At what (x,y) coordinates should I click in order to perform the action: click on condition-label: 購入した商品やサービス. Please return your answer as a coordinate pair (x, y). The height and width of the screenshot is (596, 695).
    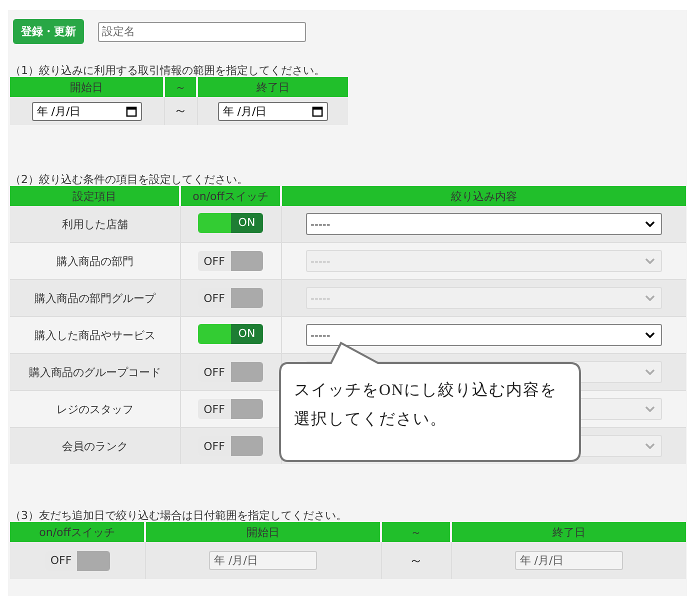
    Looking at the image, I should click on (95, 335).